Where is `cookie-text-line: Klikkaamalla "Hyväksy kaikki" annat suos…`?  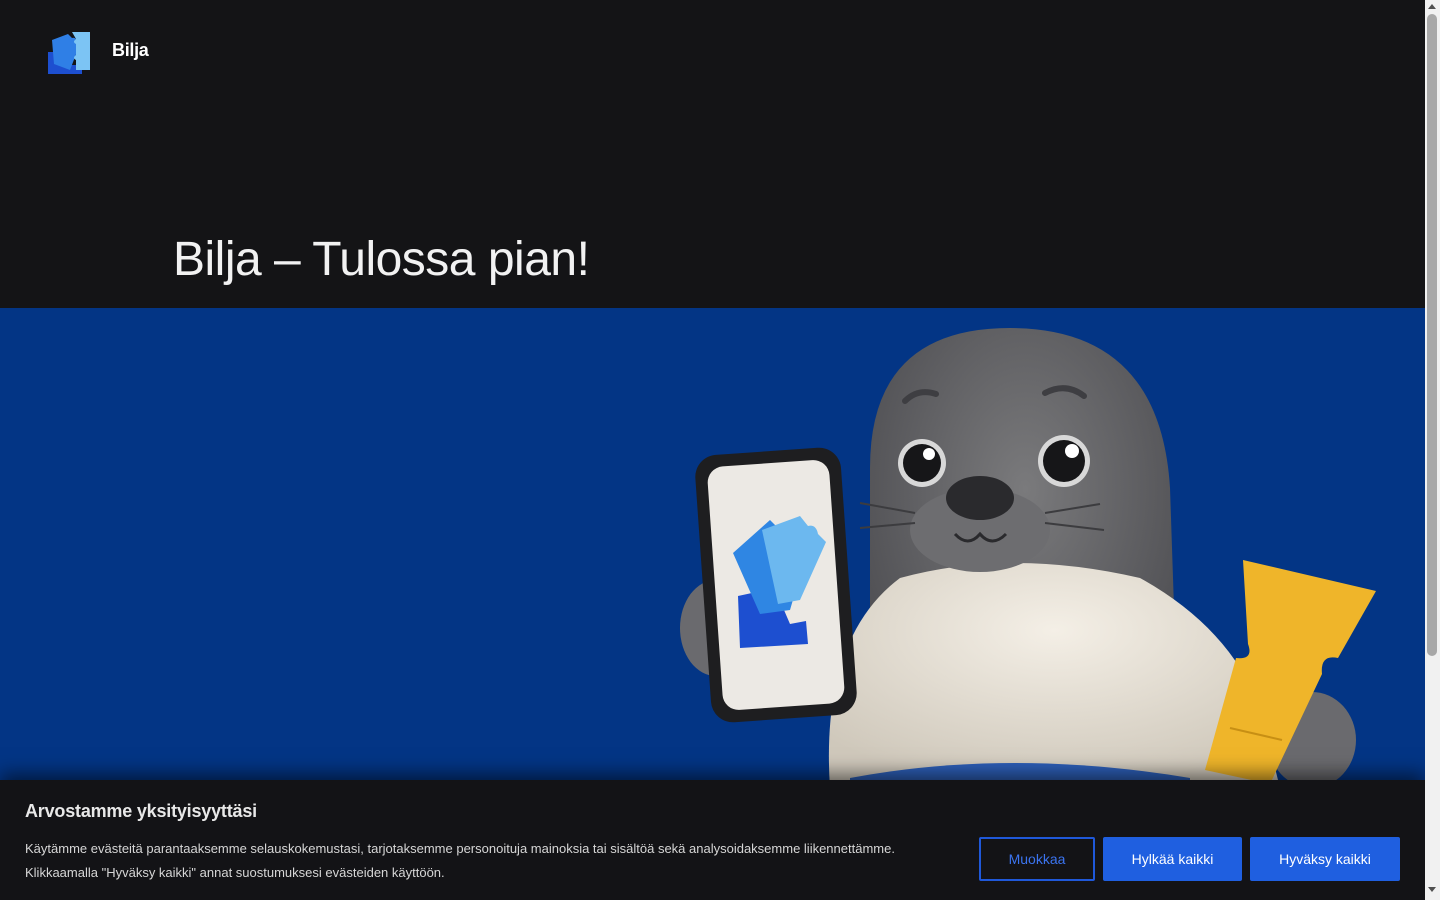
cookie-text-line: Klikkaamalla "Hyväksy kaikki" annat suos… is located at coordinates (235, 872).